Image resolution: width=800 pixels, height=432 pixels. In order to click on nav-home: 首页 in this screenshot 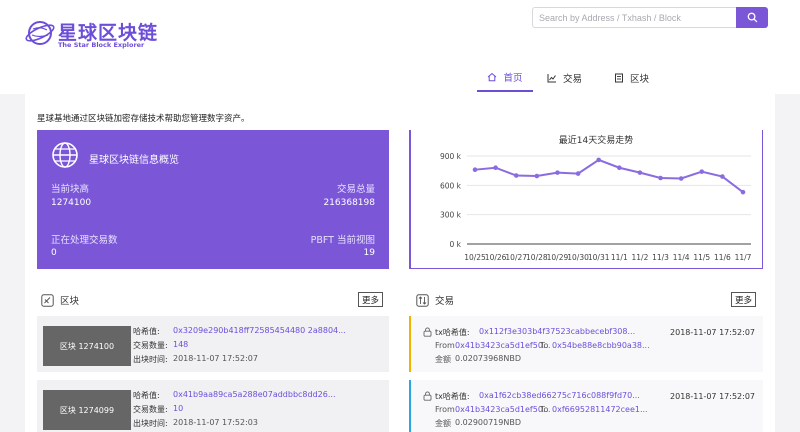, I will do `click(505, 78)`.